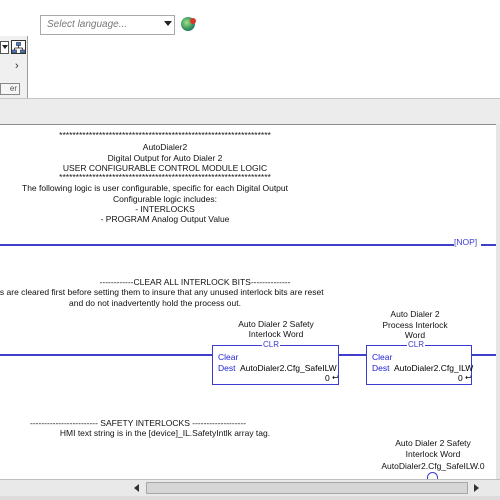  I want to click on clr1-description-line: Interlock Word, so click(276, 334).